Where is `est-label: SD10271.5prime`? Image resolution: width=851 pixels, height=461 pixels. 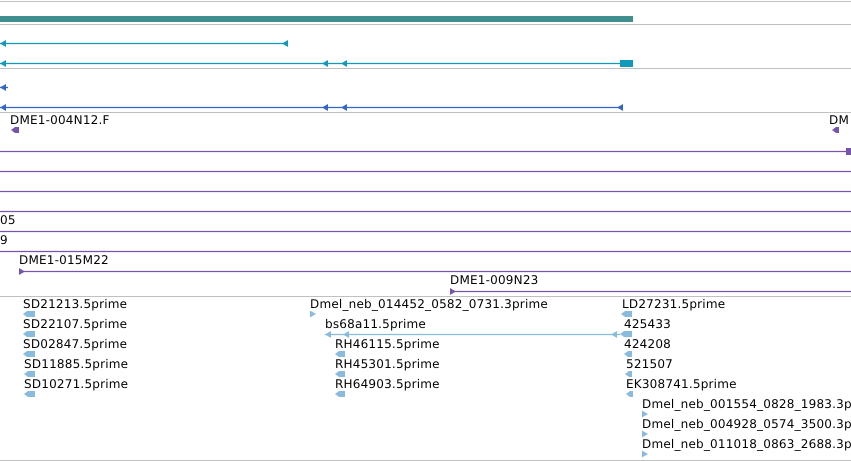
est-label: SD10271.5prime is located at coordinates (76, 384).